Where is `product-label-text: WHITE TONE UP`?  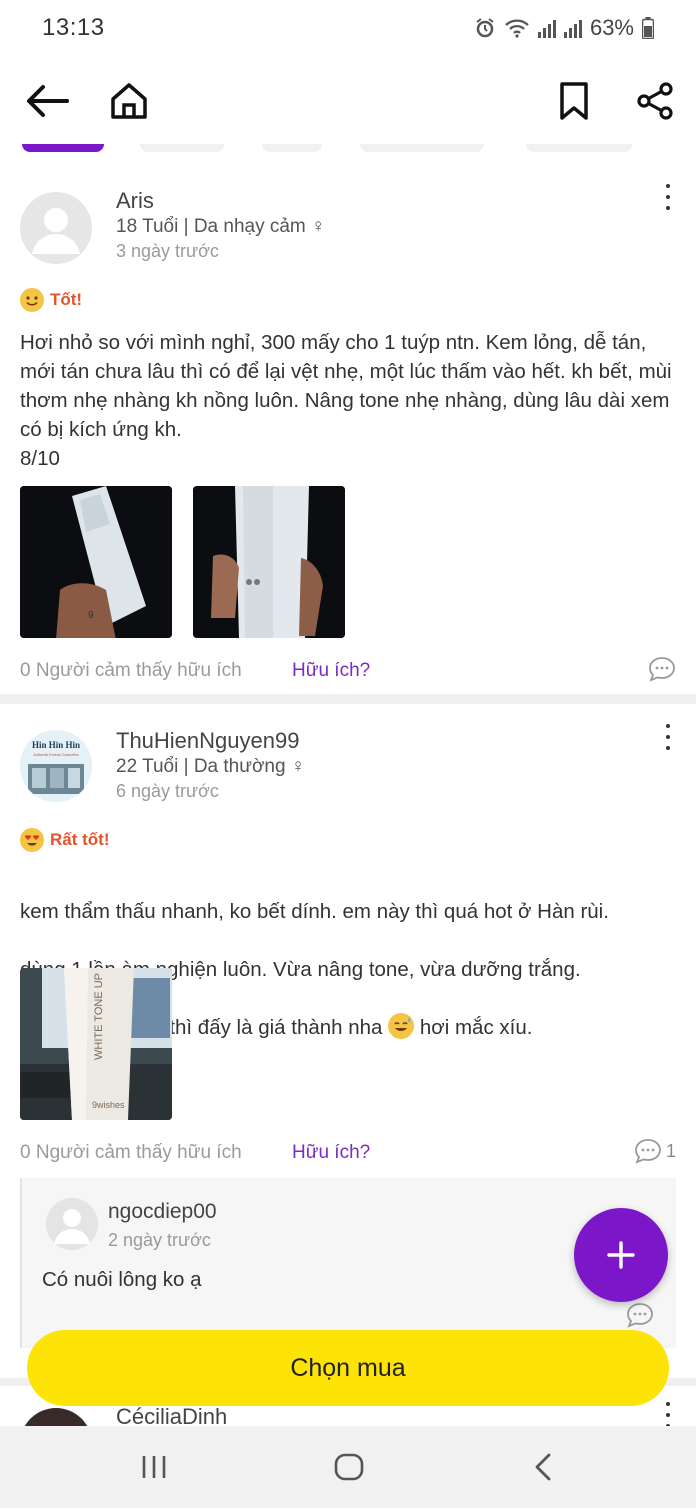
product-label-text: WHITE TONE UP is located at coordinates (99, 1016).